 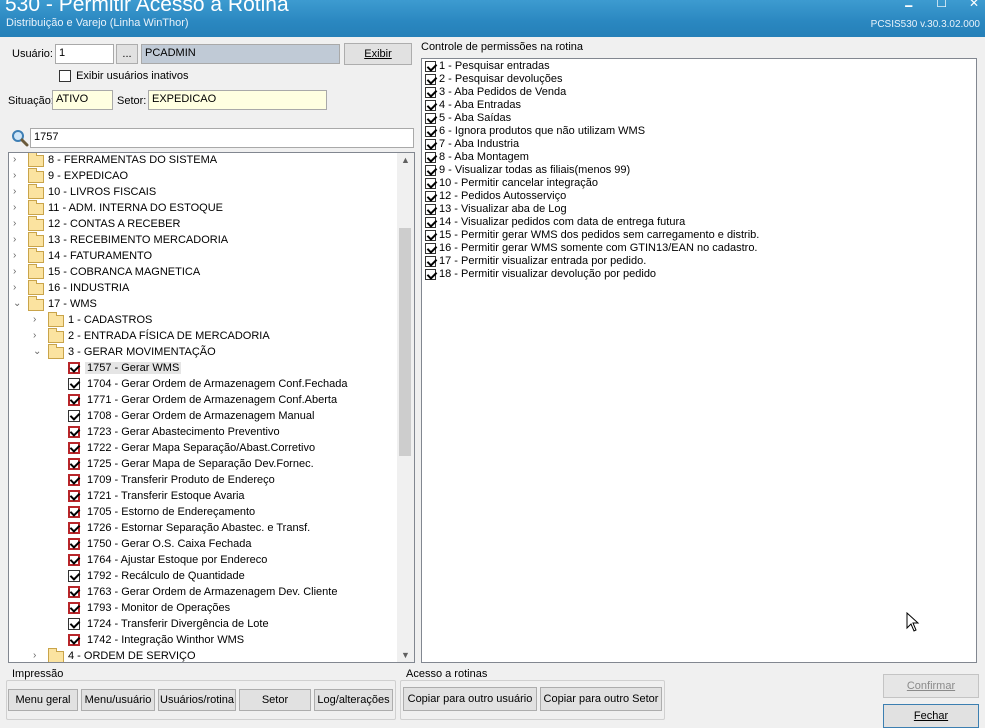 I want to click on routine-label: 1709 - Transferir Produto de Endereço, so click(x=181, y=480).